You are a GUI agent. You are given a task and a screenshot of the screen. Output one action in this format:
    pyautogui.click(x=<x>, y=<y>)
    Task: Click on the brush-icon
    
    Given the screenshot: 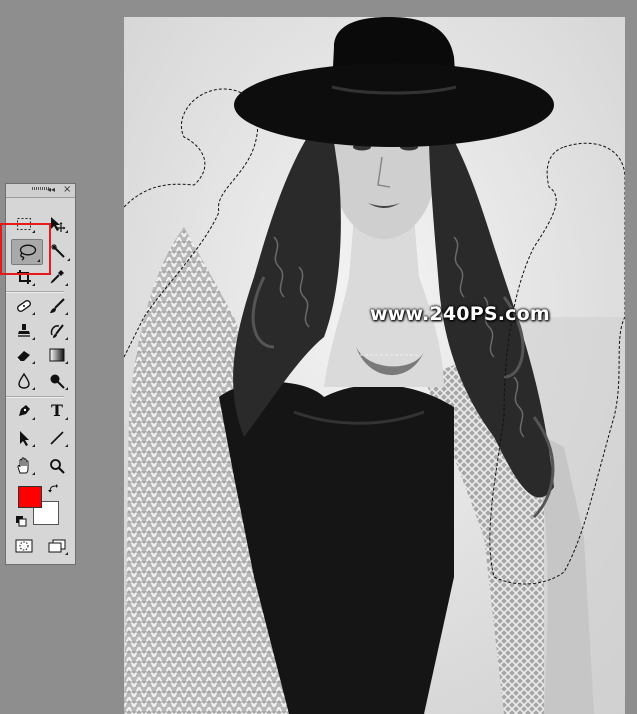 What is the action you would take?
    pyautogui.click(x=57, y=305)
    